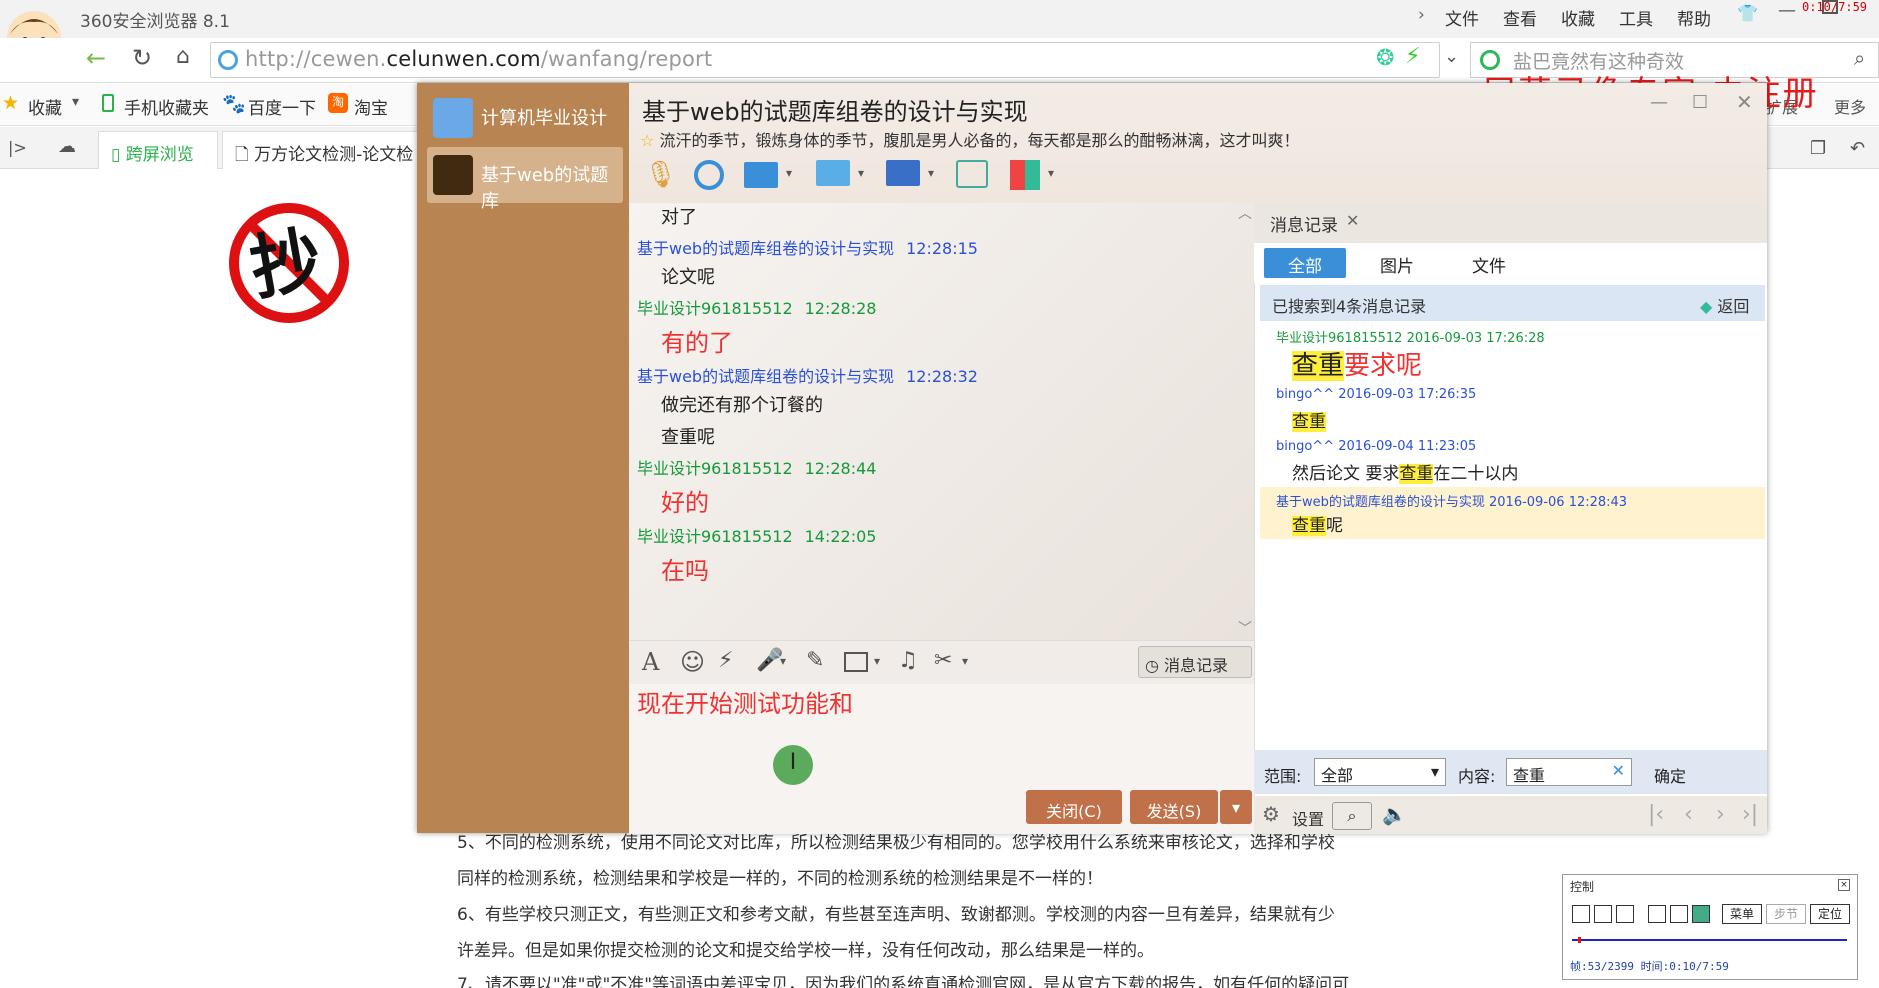  What do you see at coordinates (650, 662) in the screenshot?
I see `font-icon: A` at bounding box center [650, 662].